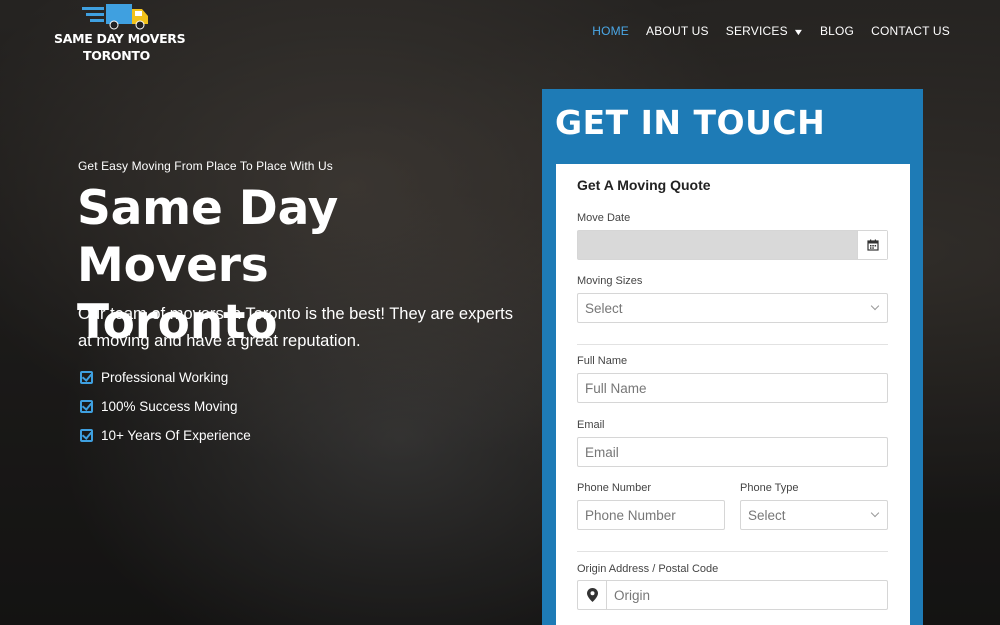 This screenshot has width=1000, height=625. What do you see at coordinates (732, 245) in the screenshot?
I see `move-date-input` at bounding box center [732, 245].